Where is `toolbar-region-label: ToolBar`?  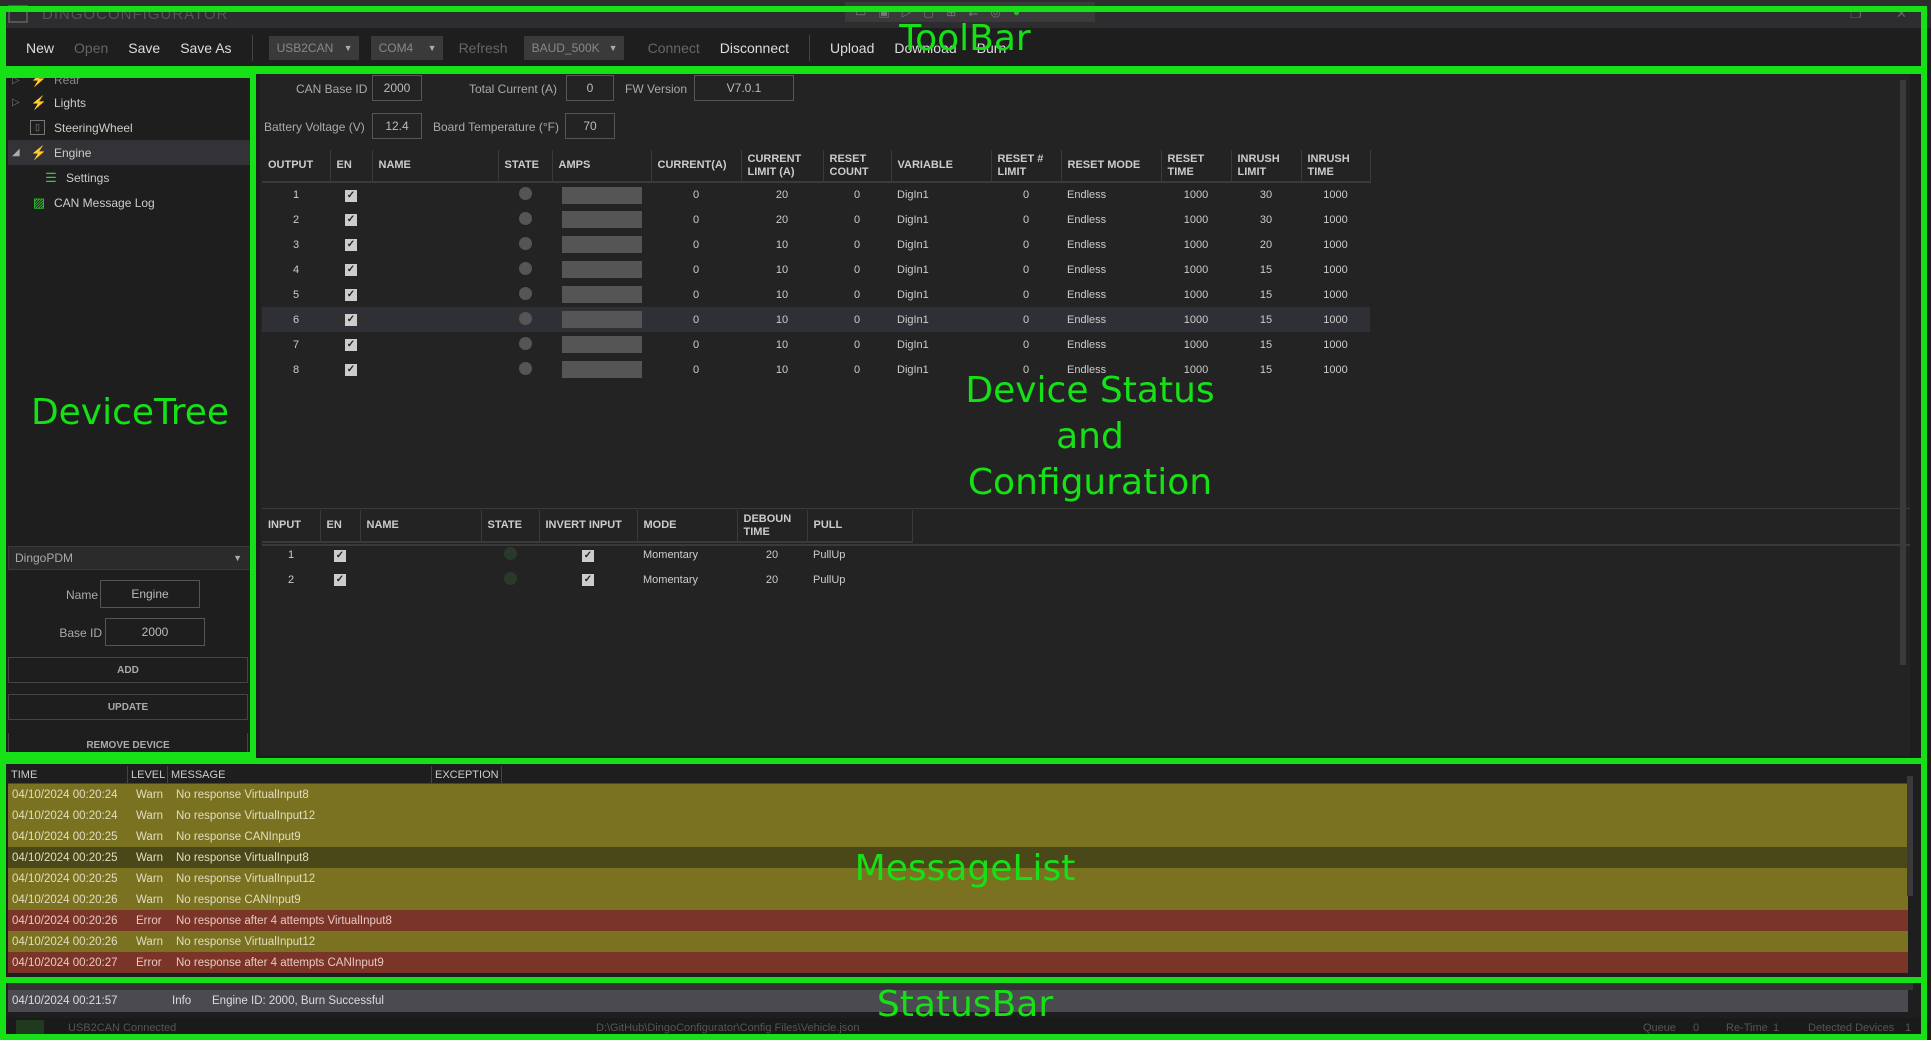
toolbar-region-label: ToolBar is located at coordinates (965, 38).